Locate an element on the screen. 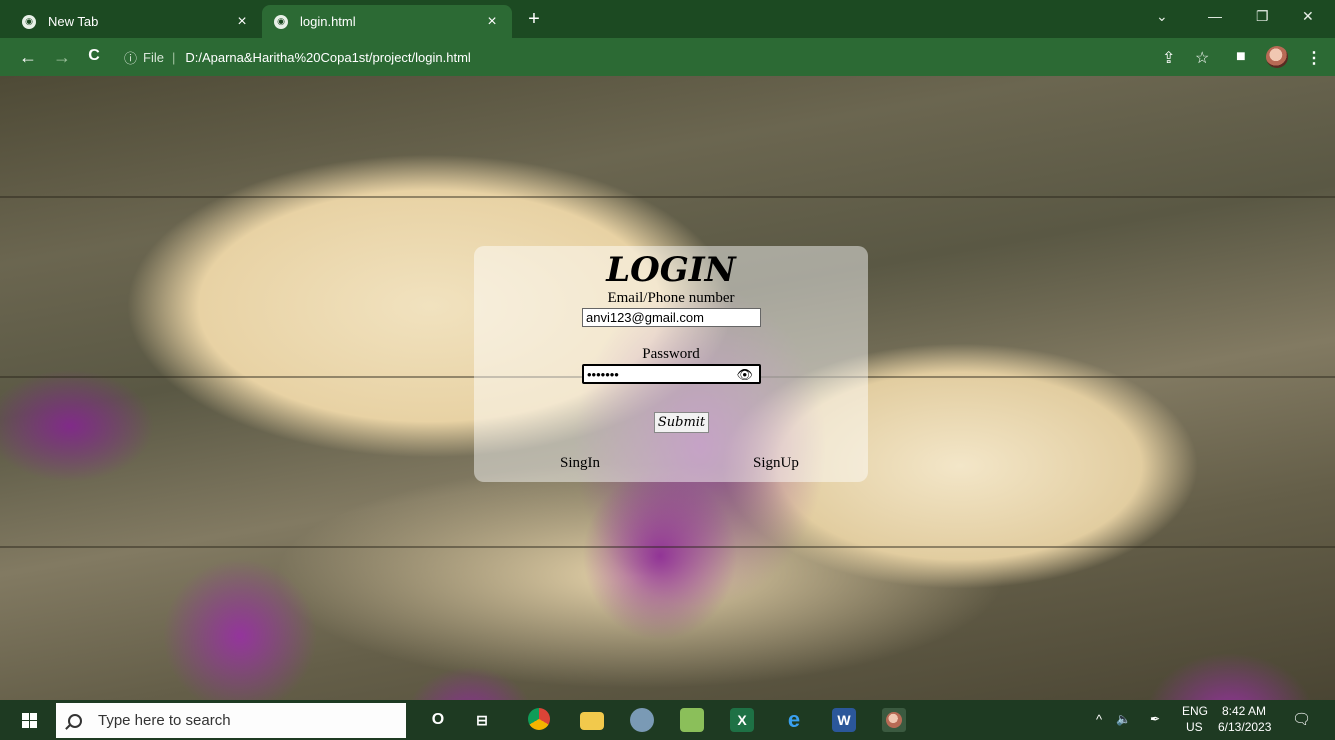 This screenshot has height=740, width=1335. submit-button: Submit is located at coordinates (681, 422).